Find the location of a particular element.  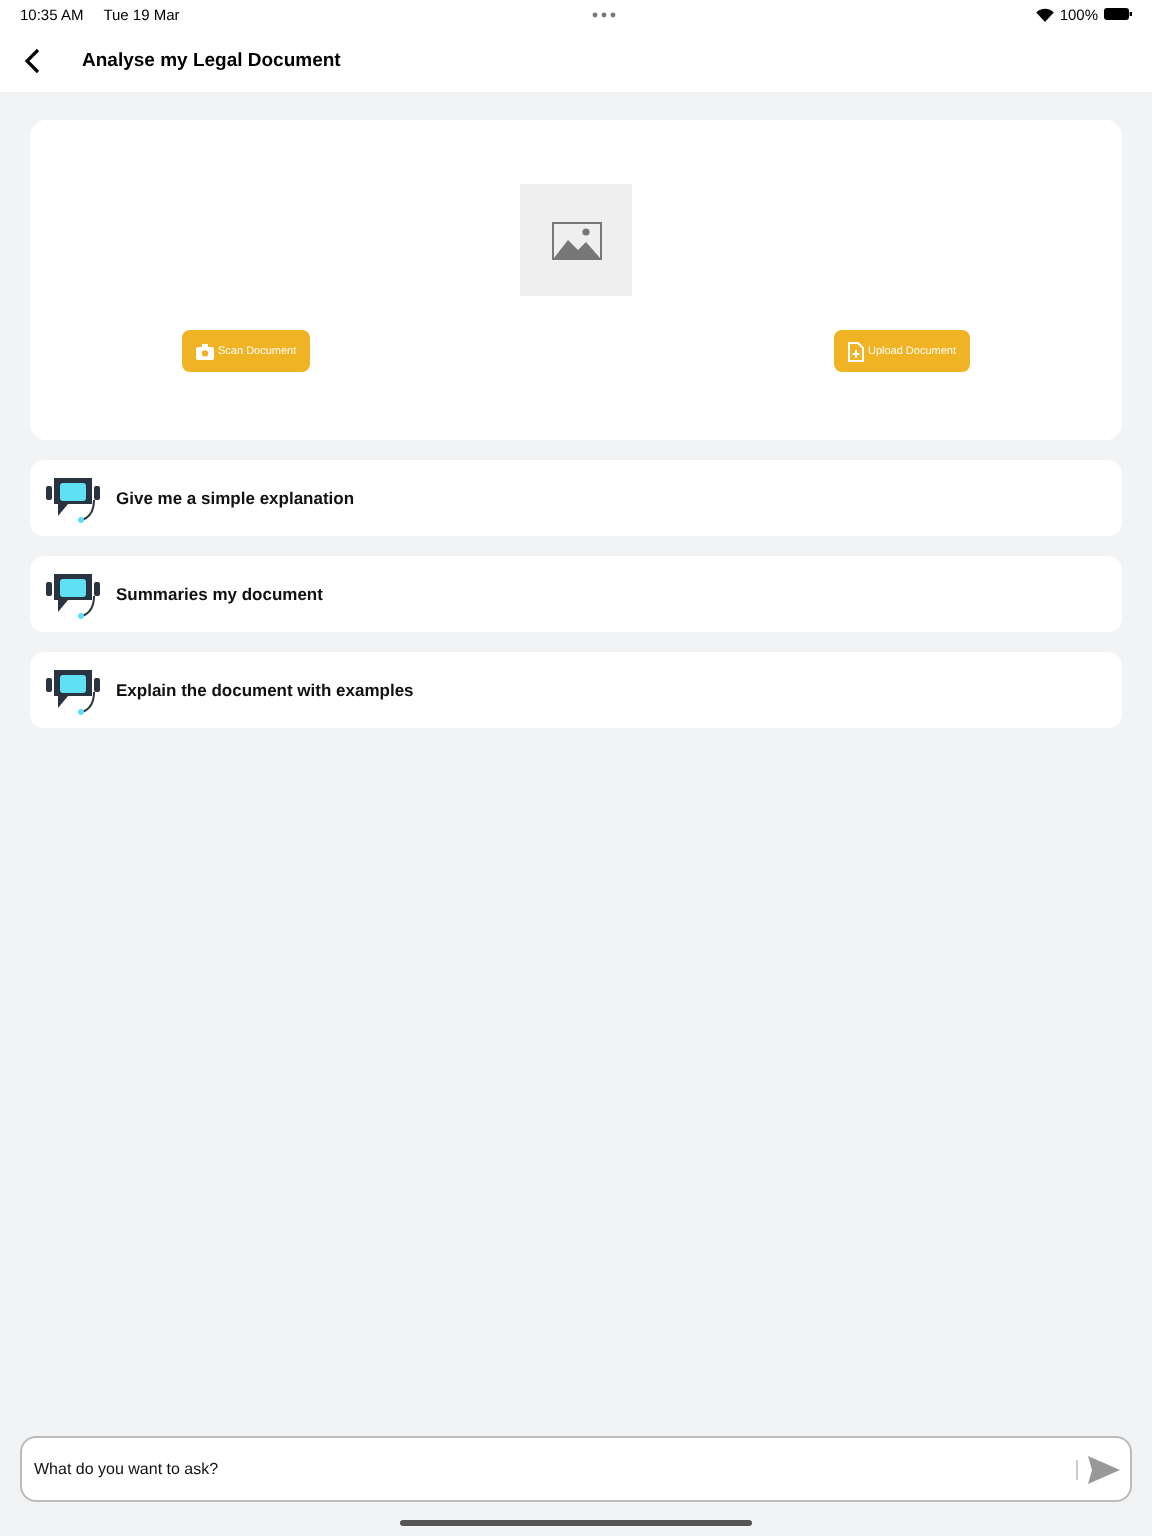

ask-input-field: What do you want to ask? is located at coordinates (576, 1469).